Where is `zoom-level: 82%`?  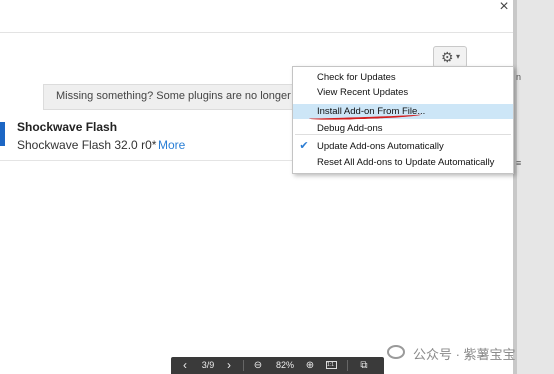
zoom-level: 82% is located at coordinates (284, 365).